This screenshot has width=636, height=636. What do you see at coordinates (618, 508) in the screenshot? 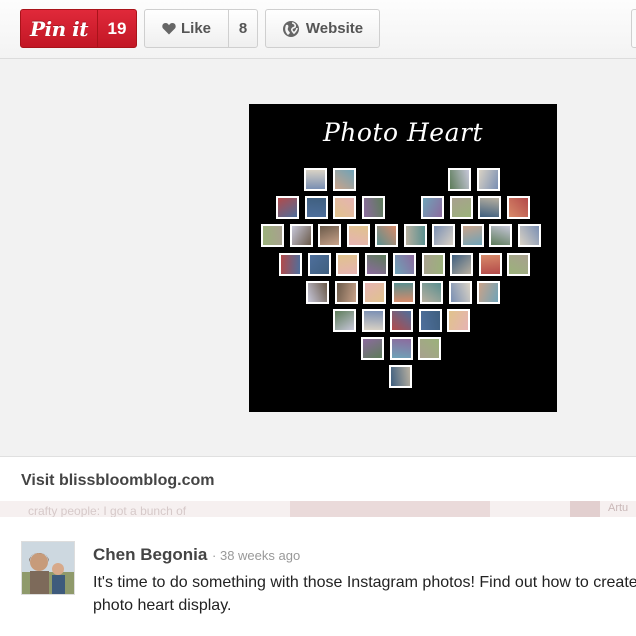
I see `strip-tag: Artu` at bounding box center [618, 508].